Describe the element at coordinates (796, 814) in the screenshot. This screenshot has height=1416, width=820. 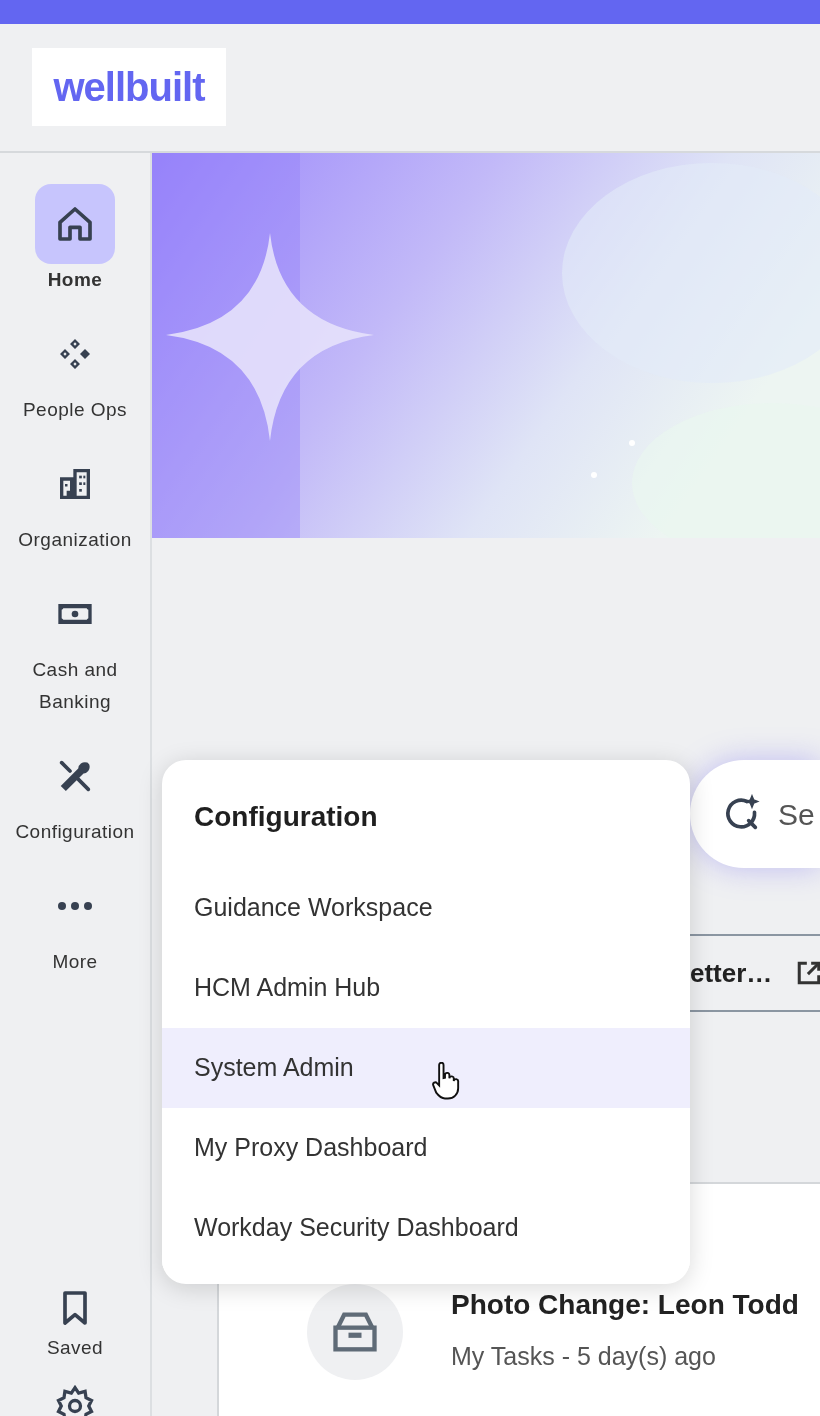
I see `search-placeholder: Se` at that location.